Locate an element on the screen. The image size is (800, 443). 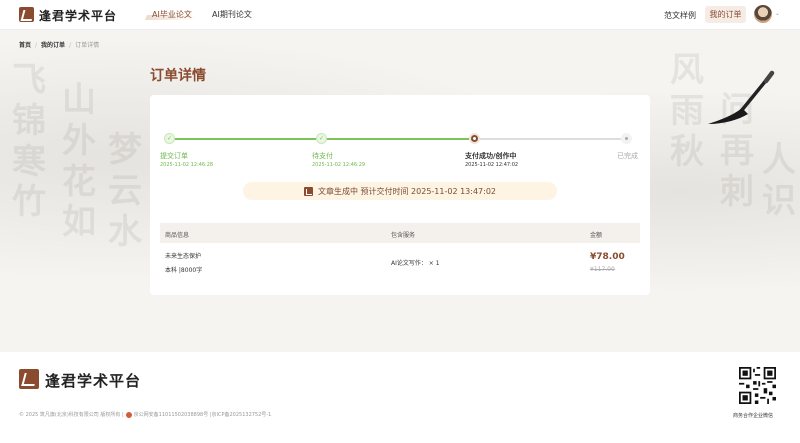
top-header: 逢君学术平台 AI毕业论文 AI期刊论文 范文样例 我的订单 ⌄ is located at coordinates (400, 15).